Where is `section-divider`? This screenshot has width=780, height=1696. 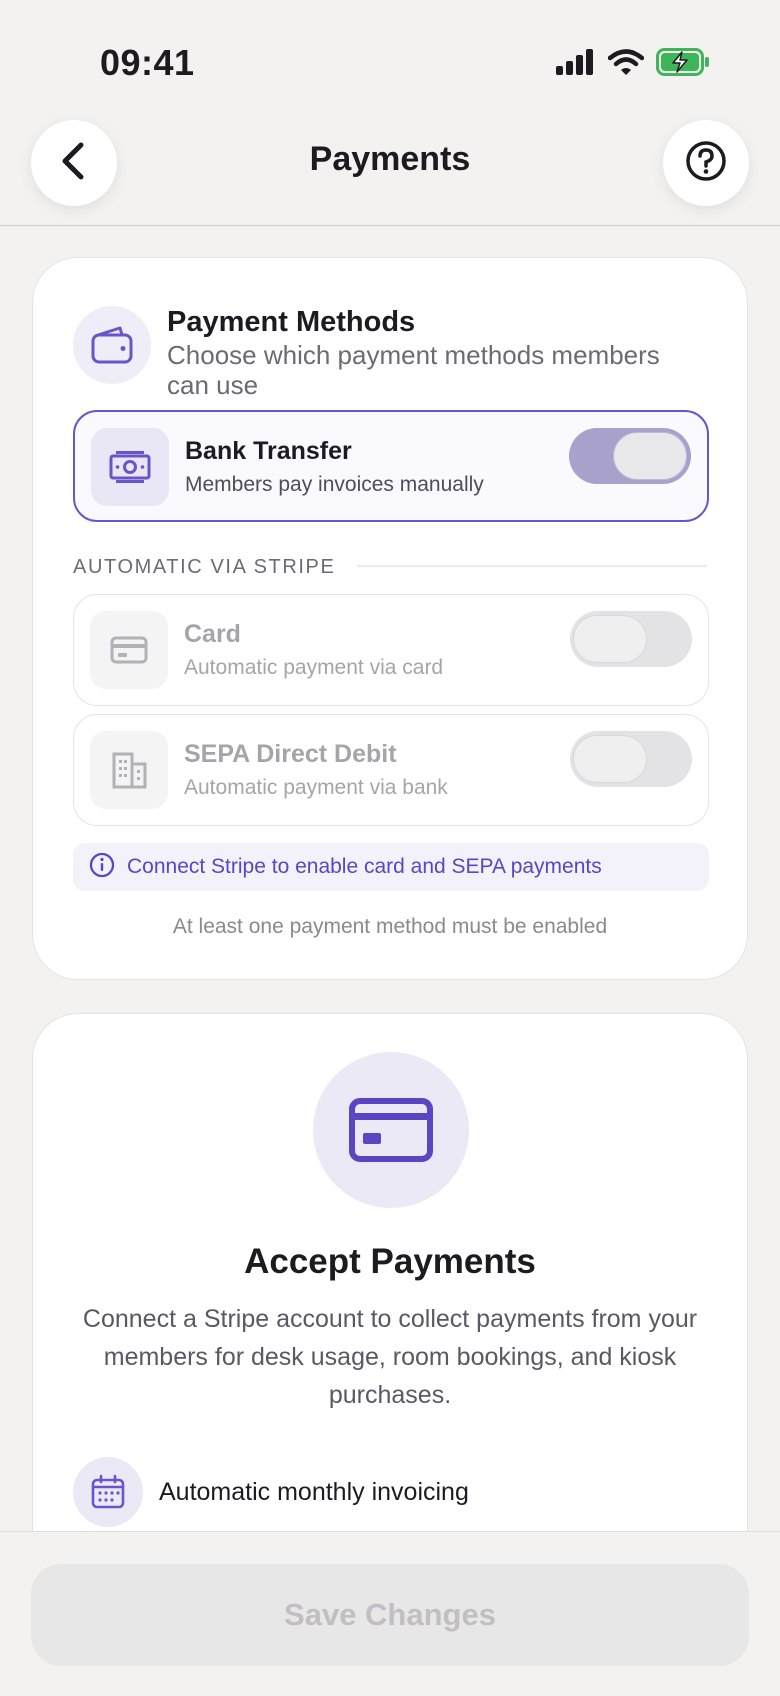 section-divider is located at coordinates (532, 566).